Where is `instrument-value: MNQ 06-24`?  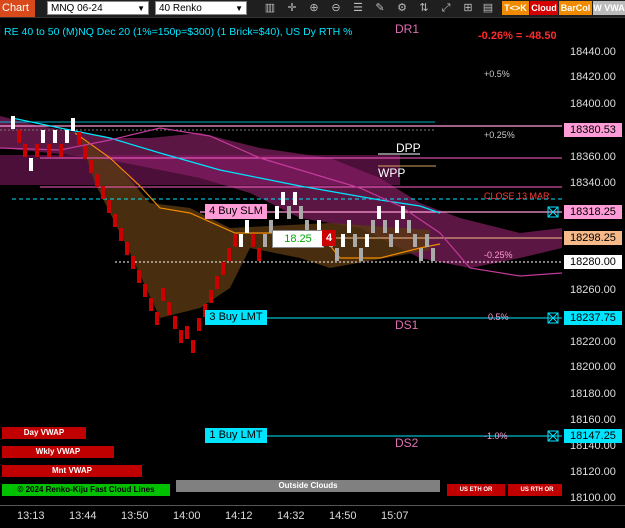 instrument-value: MNQ 06-24 is located at coordinates (77, 8).